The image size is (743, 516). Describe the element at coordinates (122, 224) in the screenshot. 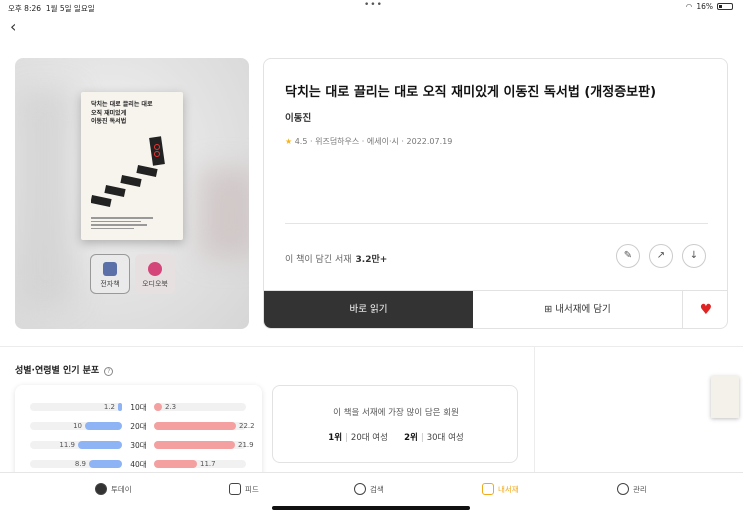

I see `cover-blurb` at that location.